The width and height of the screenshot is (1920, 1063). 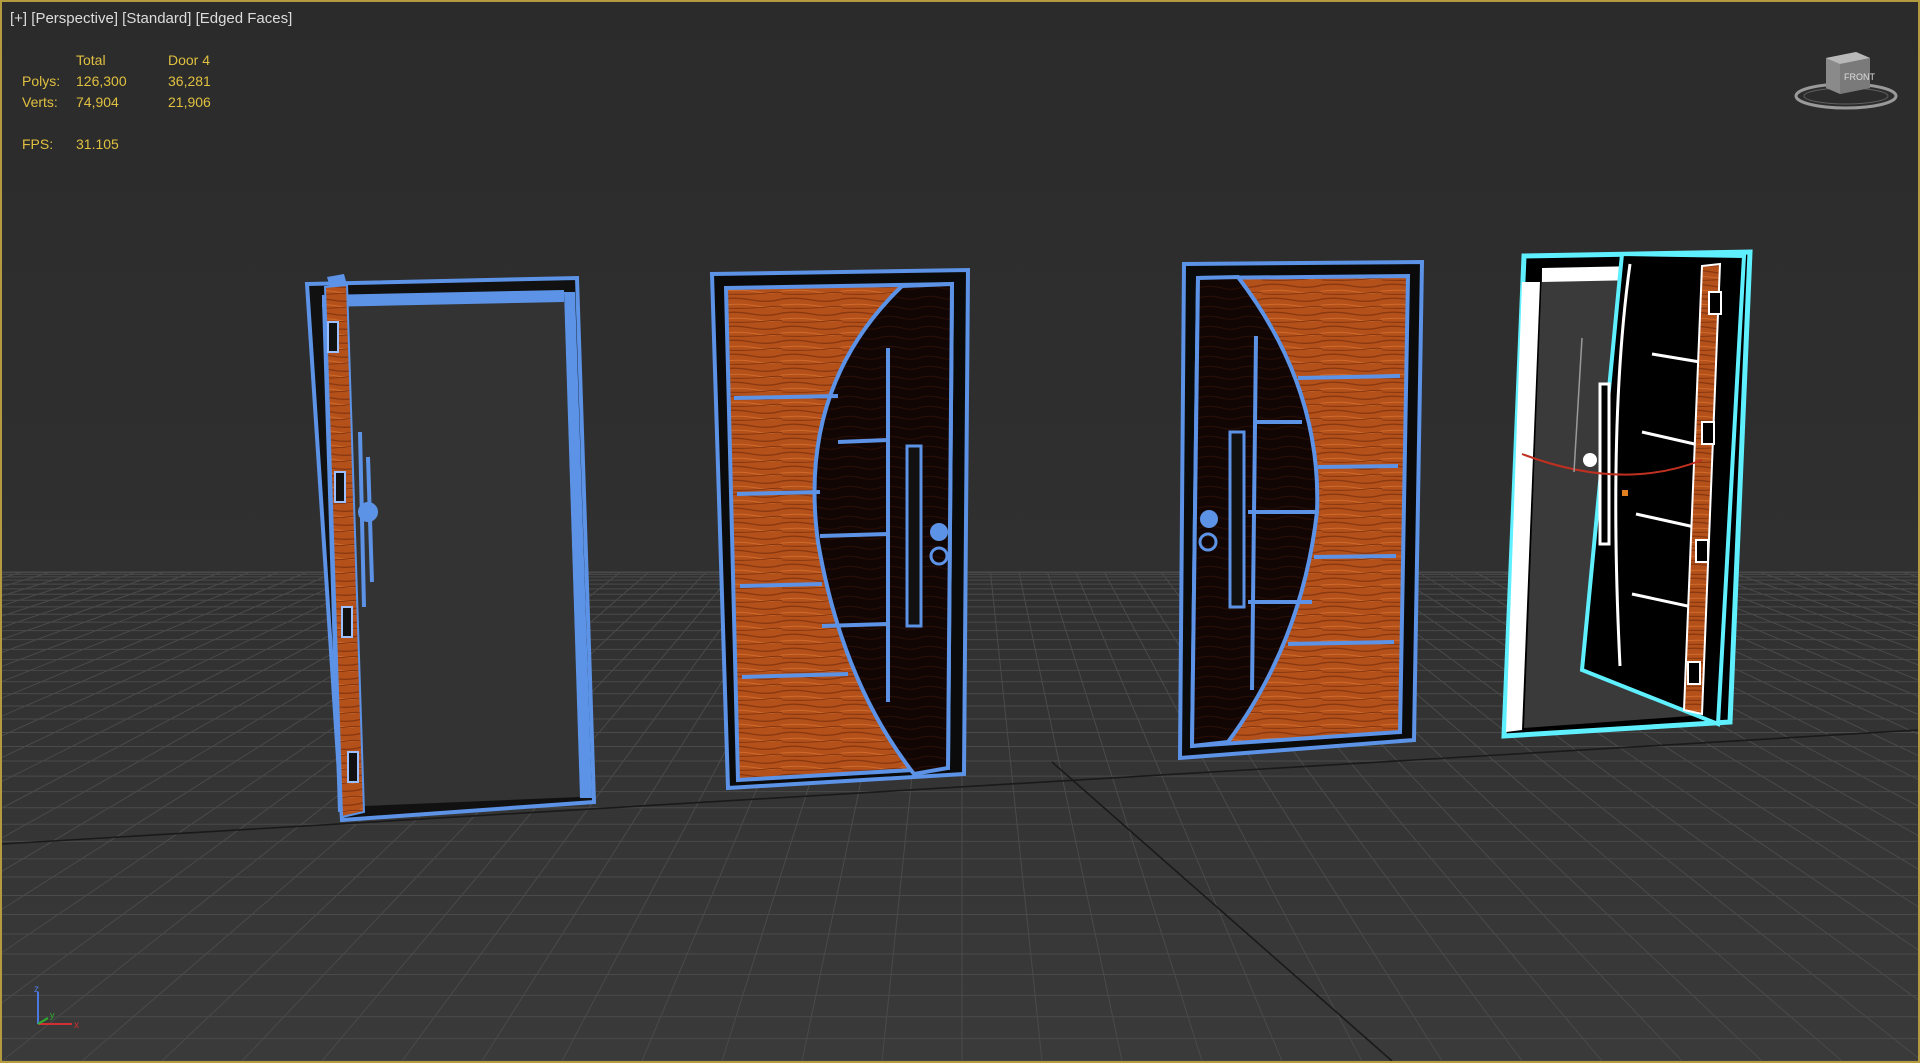 What do you see at coordinates (1859, 77) in the screenshot?
I see `viewcube-face-label: FRONT` at bounding box center [1859, 77].